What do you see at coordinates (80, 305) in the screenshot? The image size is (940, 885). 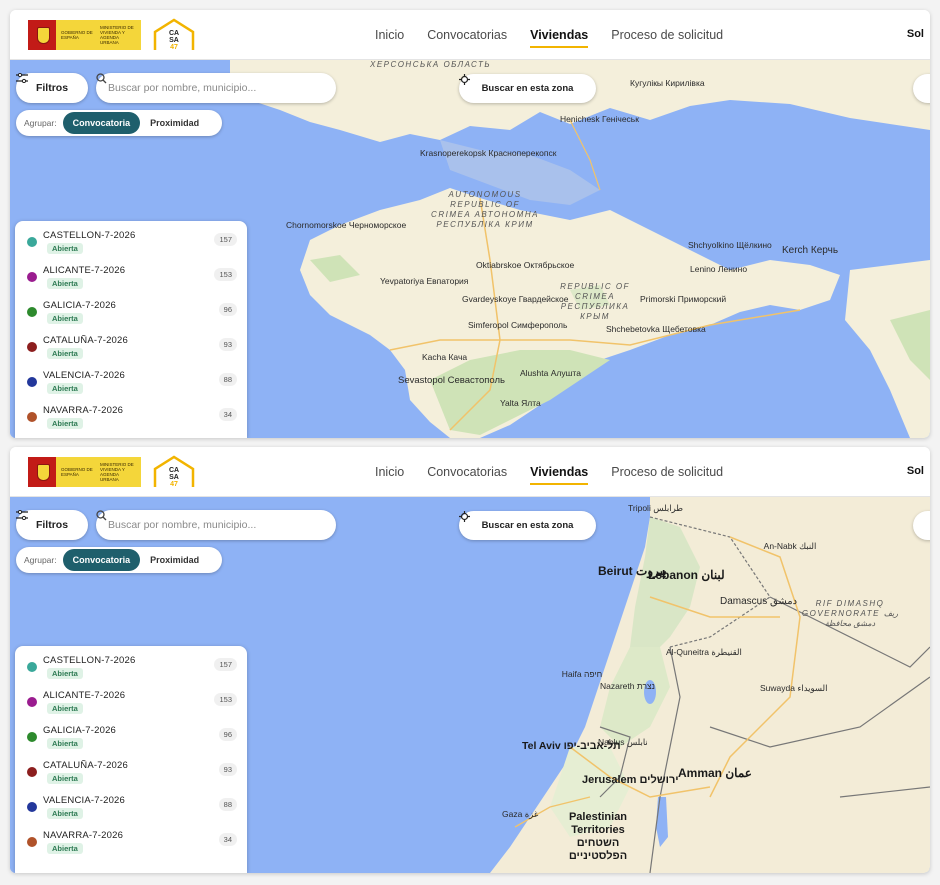 I see `item-name: GALICIA-7-2026` at bounding box center [80, 305].